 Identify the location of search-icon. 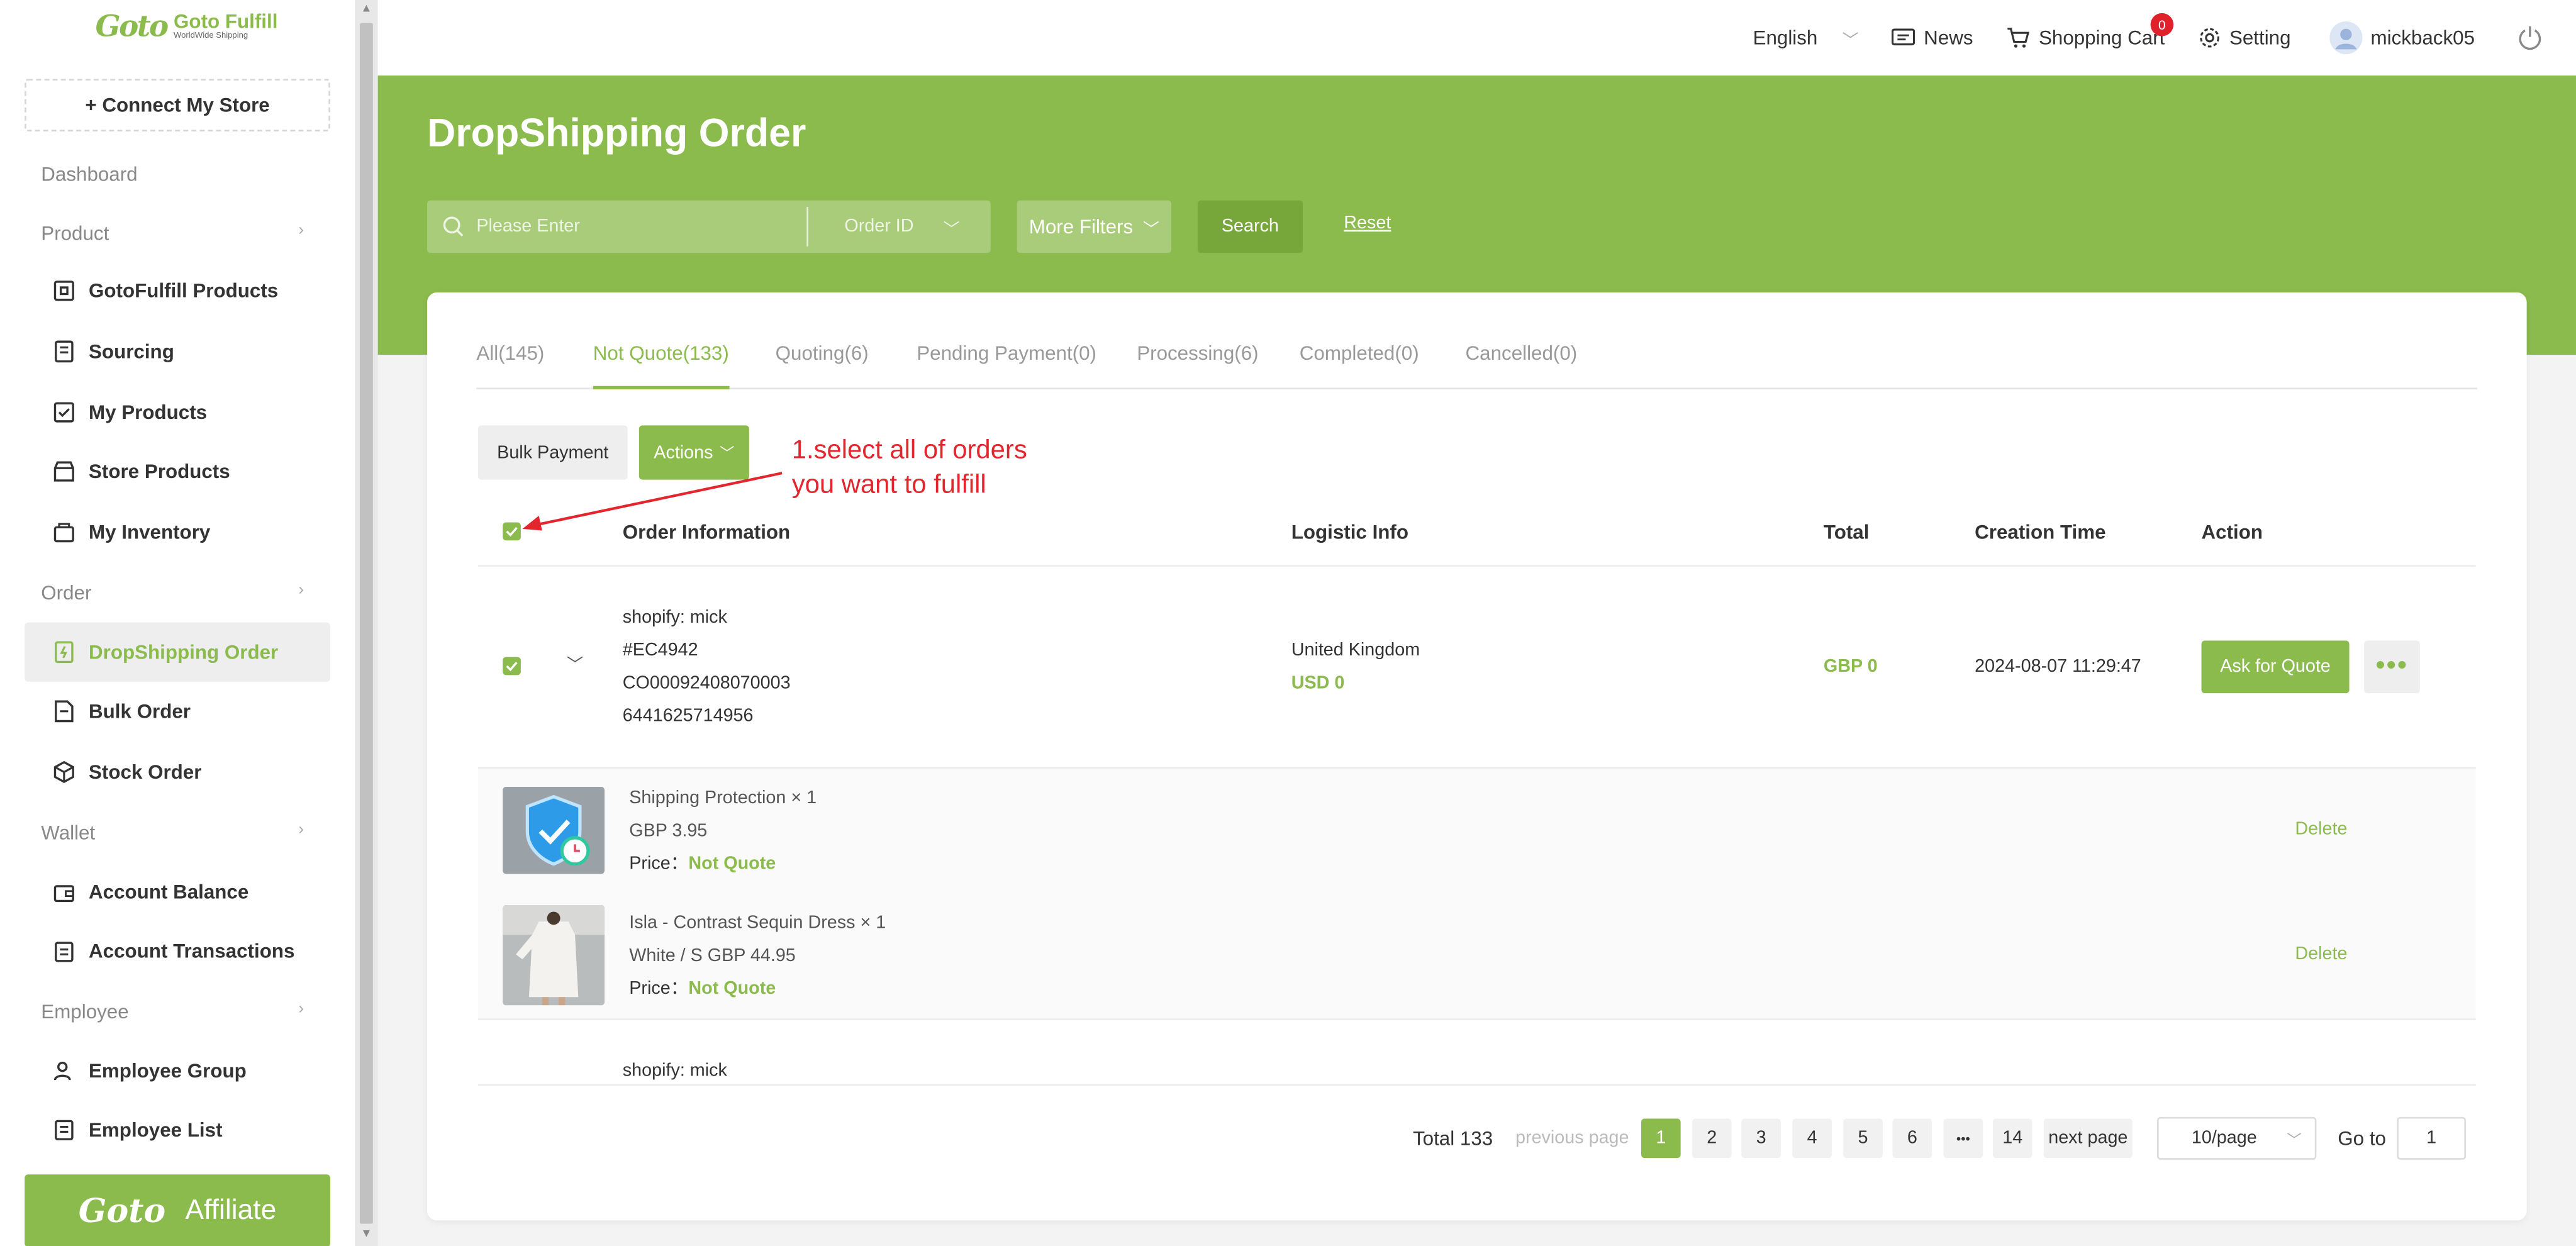
(453, 226).